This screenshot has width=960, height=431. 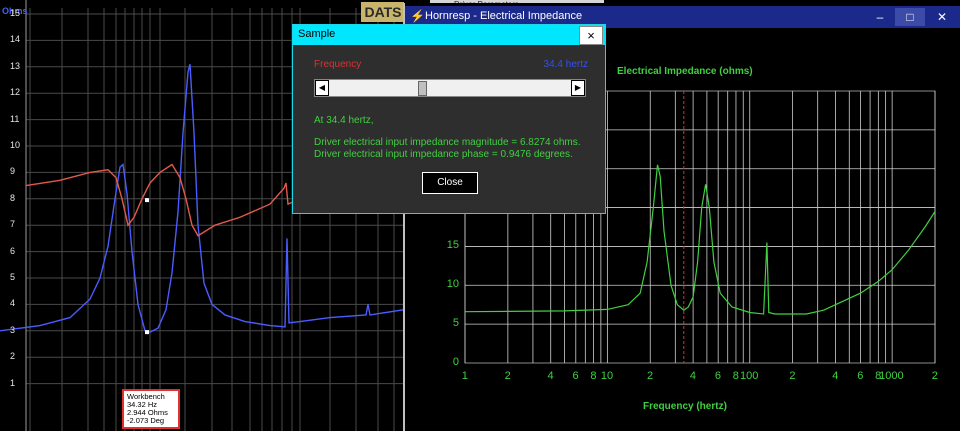 What do you see at coordinates (15, 118) in the screenshot?
I see `y-tick-label: 11` at bounding box center [15, 118].